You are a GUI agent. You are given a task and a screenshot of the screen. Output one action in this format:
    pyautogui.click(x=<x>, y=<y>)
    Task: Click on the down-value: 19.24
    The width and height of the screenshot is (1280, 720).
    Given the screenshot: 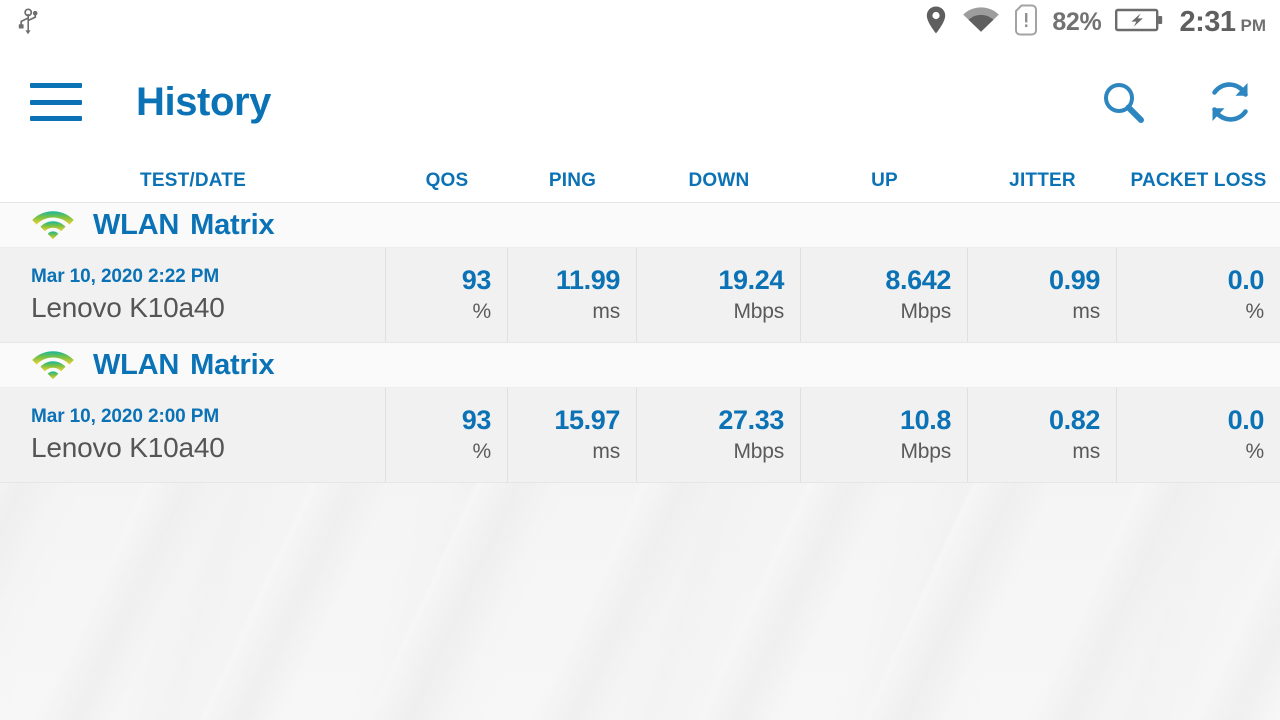 What is the action you would take?
    pyautogui.click(x=751, y=280)
    